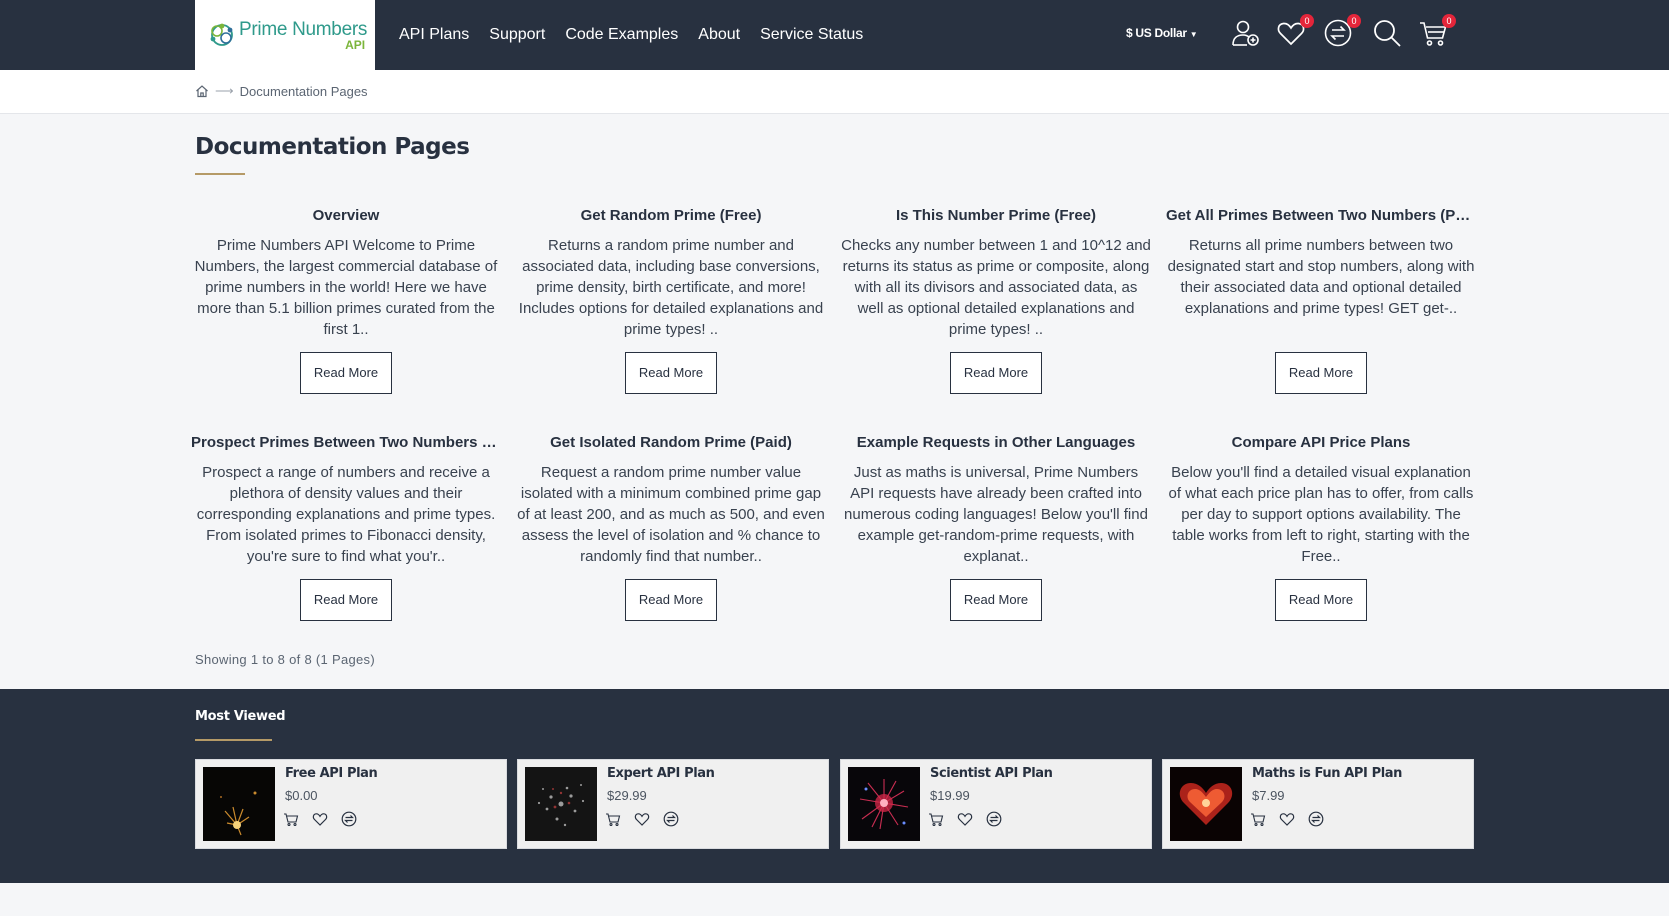  Describe the element at coordinates (285, 659) in the screenshot. I see `pagination-summary: Showing 1 to 8 of 8 (1 Pages)` at that location.